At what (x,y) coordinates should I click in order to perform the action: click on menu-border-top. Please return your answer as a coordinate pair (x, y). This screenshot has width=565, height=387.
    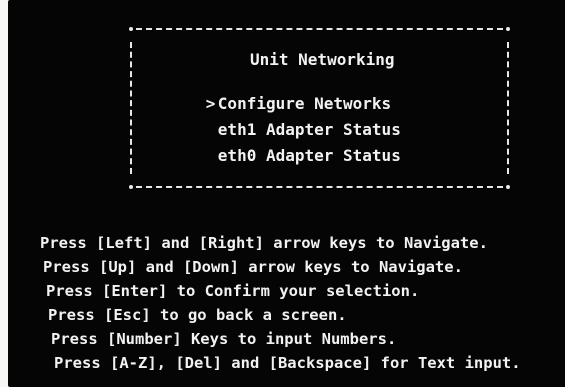
    Looking at the image, I should click on (319, 29).